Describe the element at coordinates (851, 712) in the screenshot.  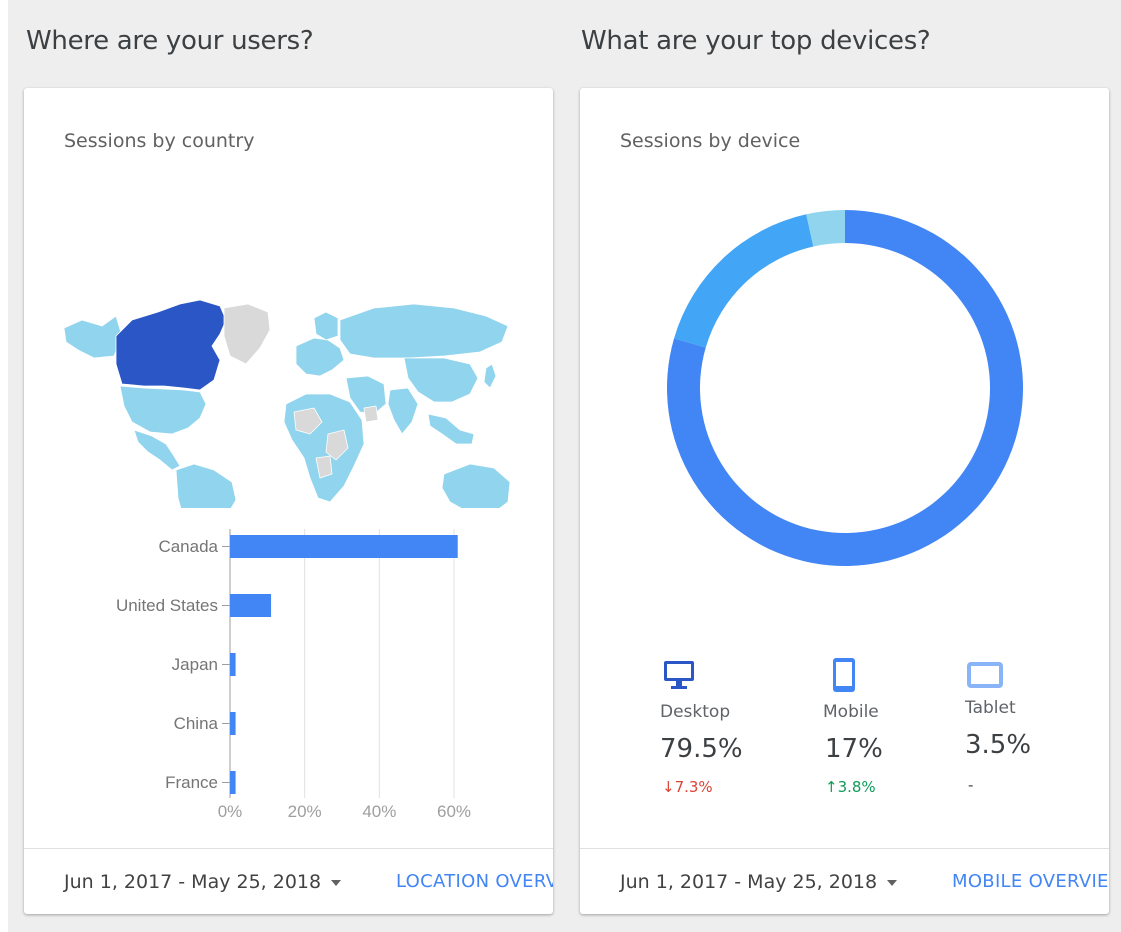
I see `device-name: Mobile` at that location.